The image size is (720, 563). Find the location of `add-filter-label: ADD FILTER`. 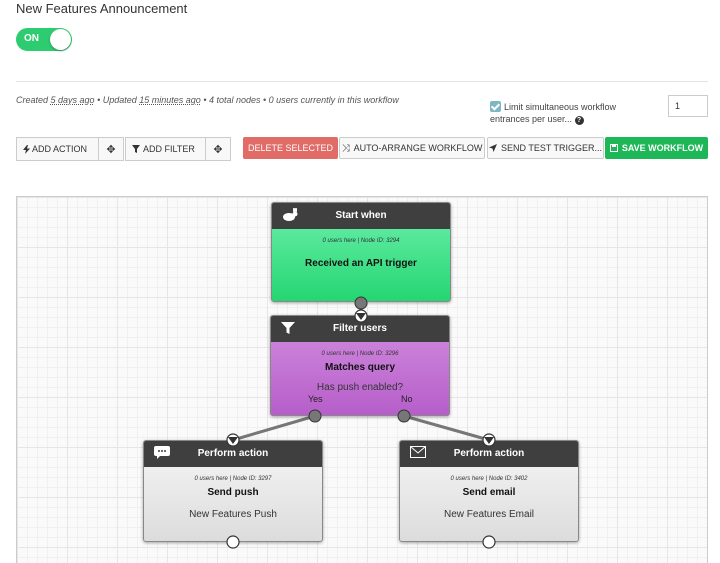

add-filter-label: ADD FILTER is located at coordinates (169, 149).